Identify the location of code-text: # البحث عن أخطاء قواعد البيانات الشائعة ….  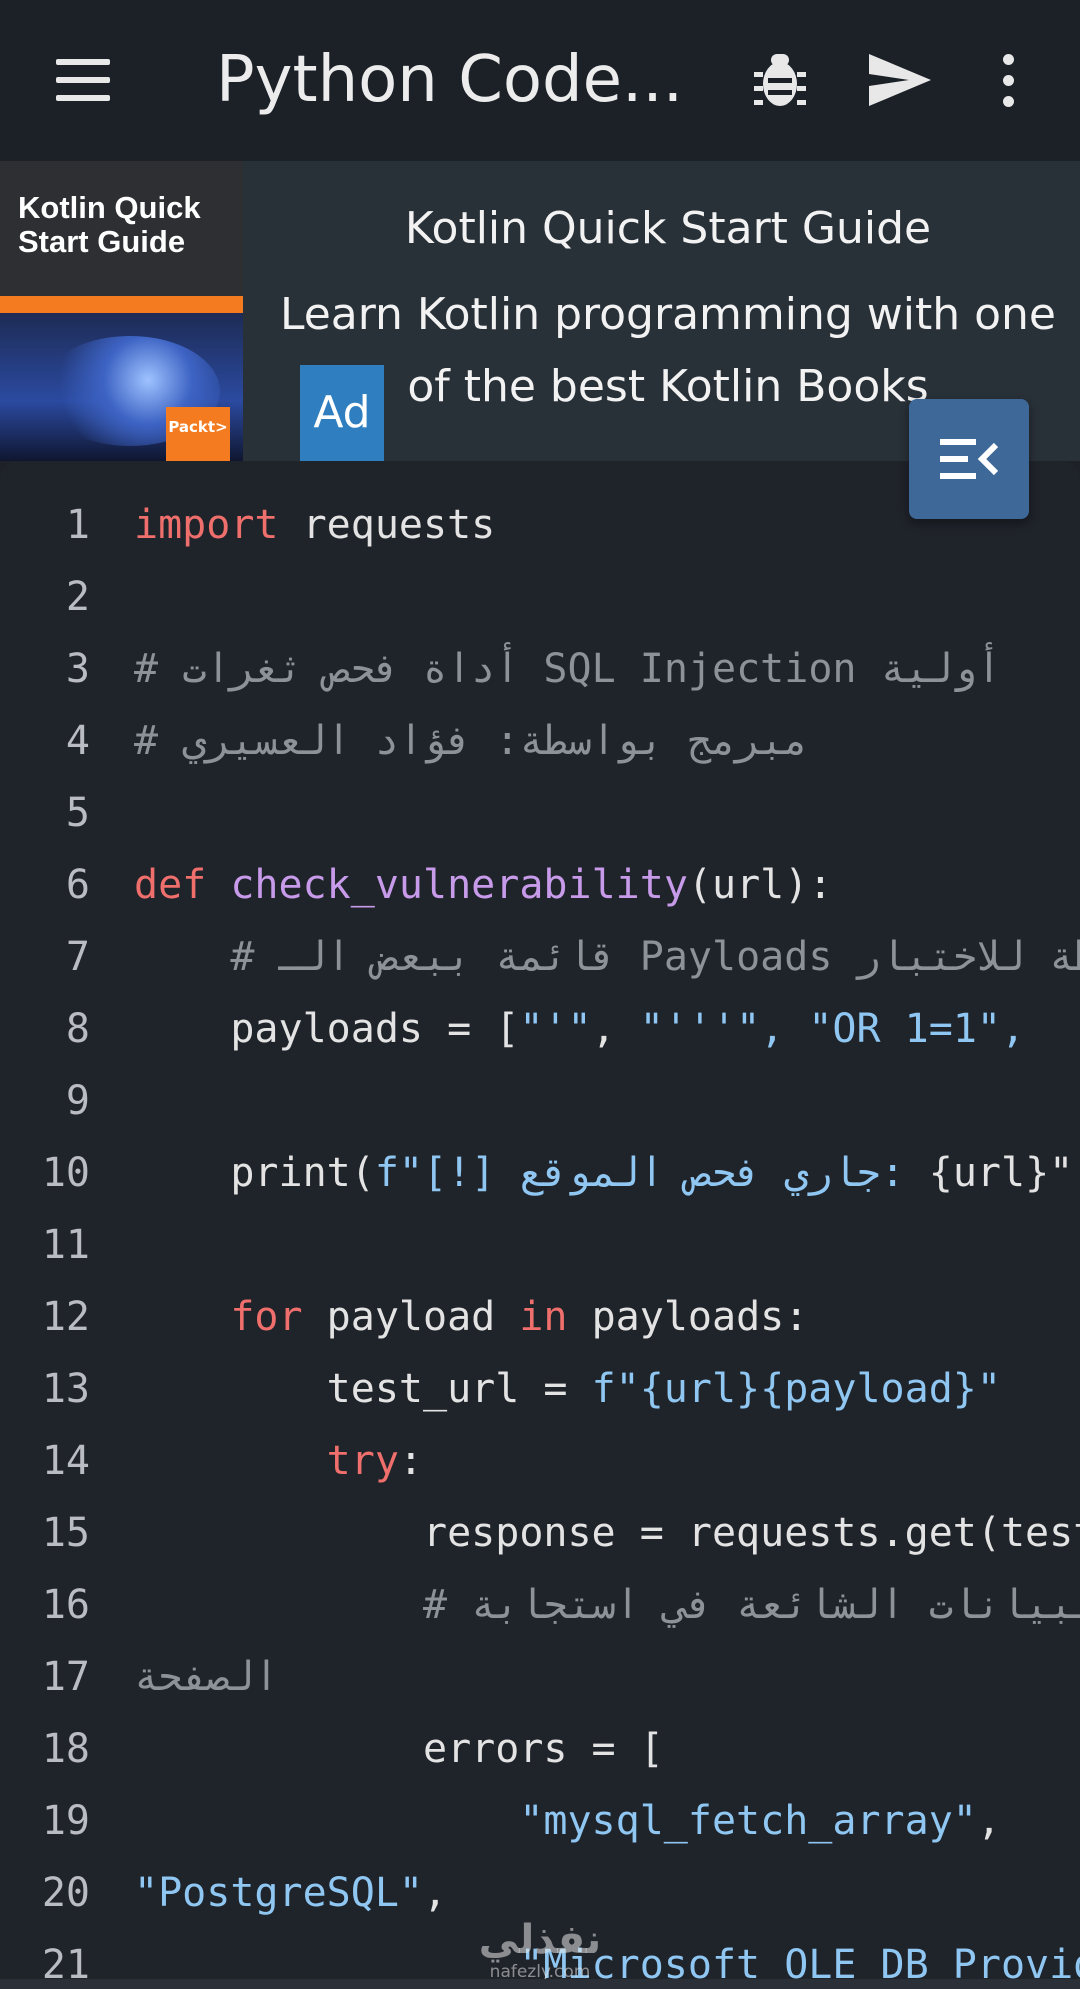
(607, 1605).